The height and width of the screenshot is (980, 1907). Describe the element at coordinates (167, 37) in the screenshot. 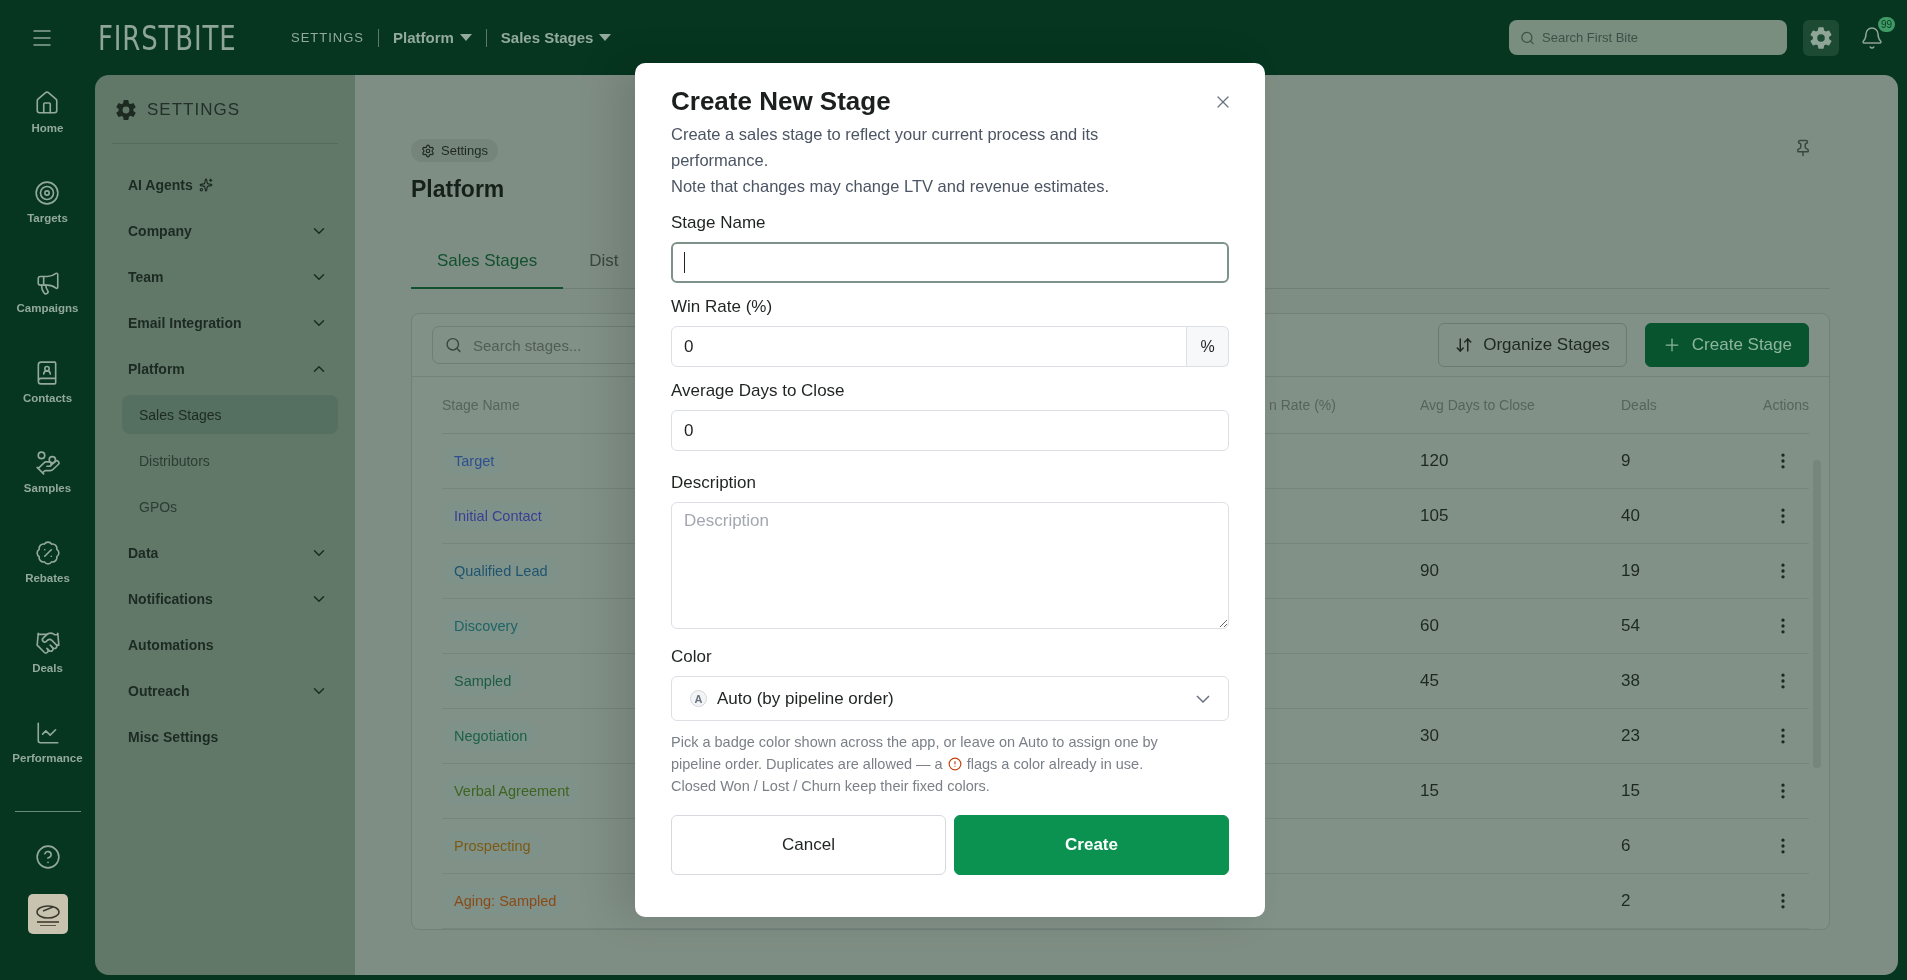

I see `brand-logo: FIRSTBITE` at that location.